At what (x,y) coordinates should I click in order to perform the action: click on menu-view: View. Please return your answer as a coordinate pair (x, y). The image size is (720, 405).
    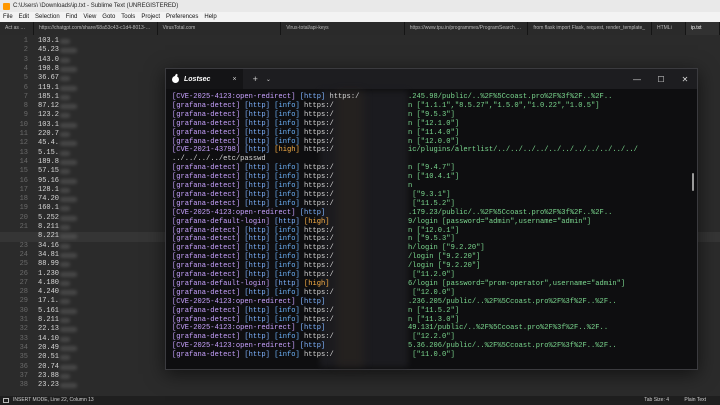
    Looking at the image, I should click on (89, 17).